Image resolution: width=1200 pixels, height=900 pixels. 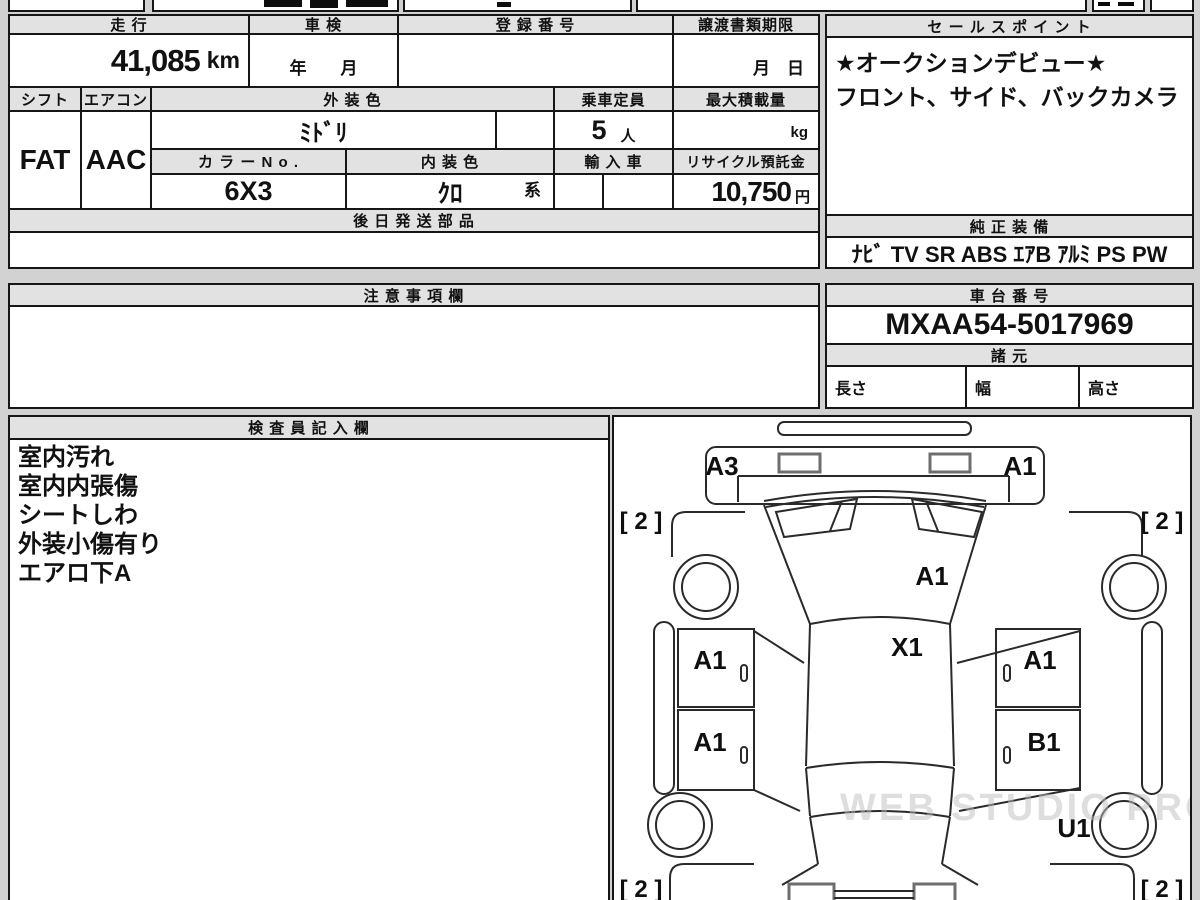 I want to click on chassis-value: MXAA54-5017969, so click(x=1009, y=325).